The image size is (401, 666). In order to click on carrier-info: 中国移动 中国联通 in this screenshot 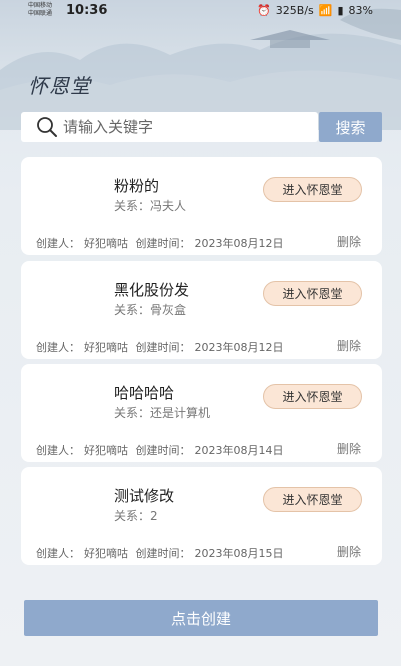, I will do `click(40, 10)`.